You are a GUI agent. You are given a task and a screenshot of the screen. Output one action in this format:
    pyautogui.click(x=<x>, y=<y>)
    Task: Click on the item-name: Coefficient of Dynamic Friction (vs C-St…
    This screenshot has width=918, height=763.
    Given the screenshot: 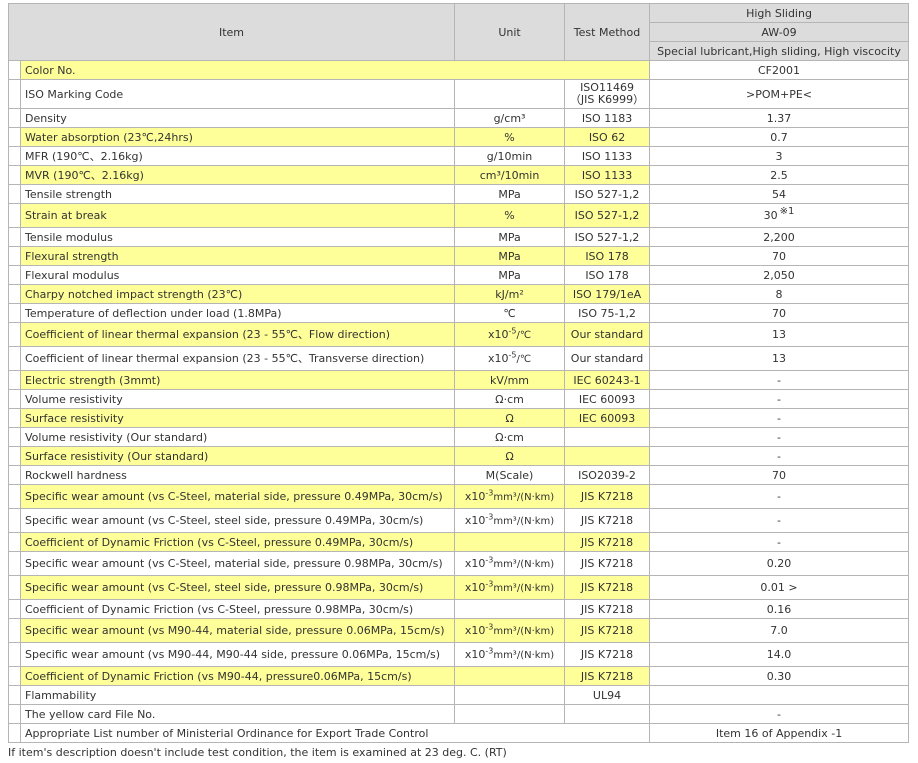 What is the action you would take?
    pyautogui.click(x=237, y=609)
    